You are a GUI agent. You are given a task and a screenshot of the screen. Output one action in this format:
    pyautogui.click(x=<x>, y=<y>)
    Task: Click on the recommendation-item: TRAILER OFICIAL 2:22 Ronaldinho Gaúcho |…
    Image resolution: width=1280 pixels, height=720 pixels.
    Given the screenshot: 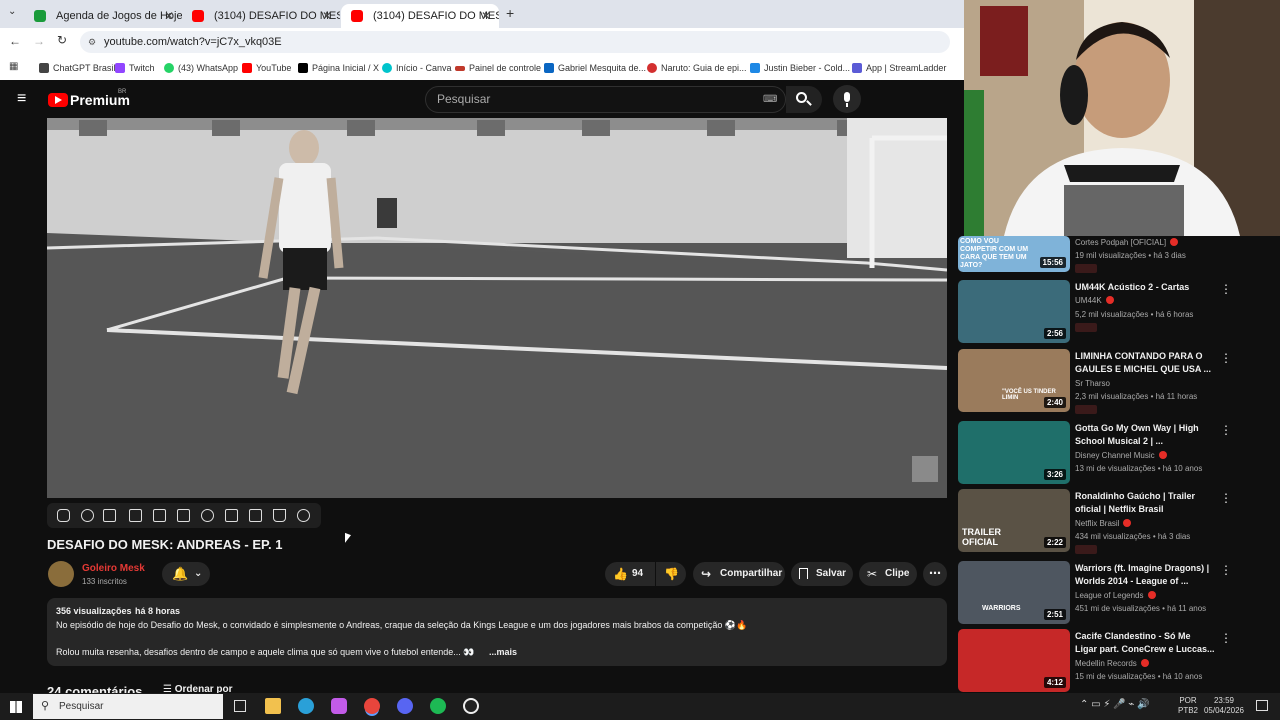 What is the action you would take?
    pyautogui.click(x=1118, y=521)
    